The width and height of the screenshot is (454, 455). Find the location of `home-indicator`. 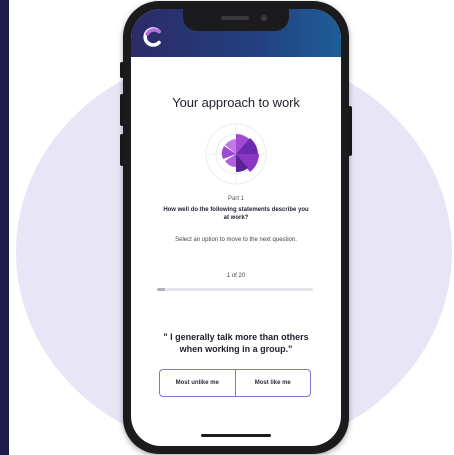

home-indicator is located at coordinates (236, 435).